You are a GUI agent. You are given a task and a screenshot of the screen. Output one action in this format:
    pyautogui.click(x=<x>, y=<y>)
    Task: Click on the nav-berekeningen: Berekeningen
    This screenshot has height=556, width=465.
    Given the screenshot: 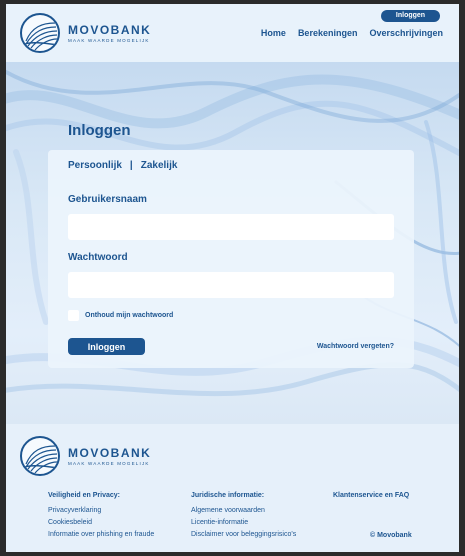 What is the action you would take?
    pyautogui.click(x=328, y=33)
    